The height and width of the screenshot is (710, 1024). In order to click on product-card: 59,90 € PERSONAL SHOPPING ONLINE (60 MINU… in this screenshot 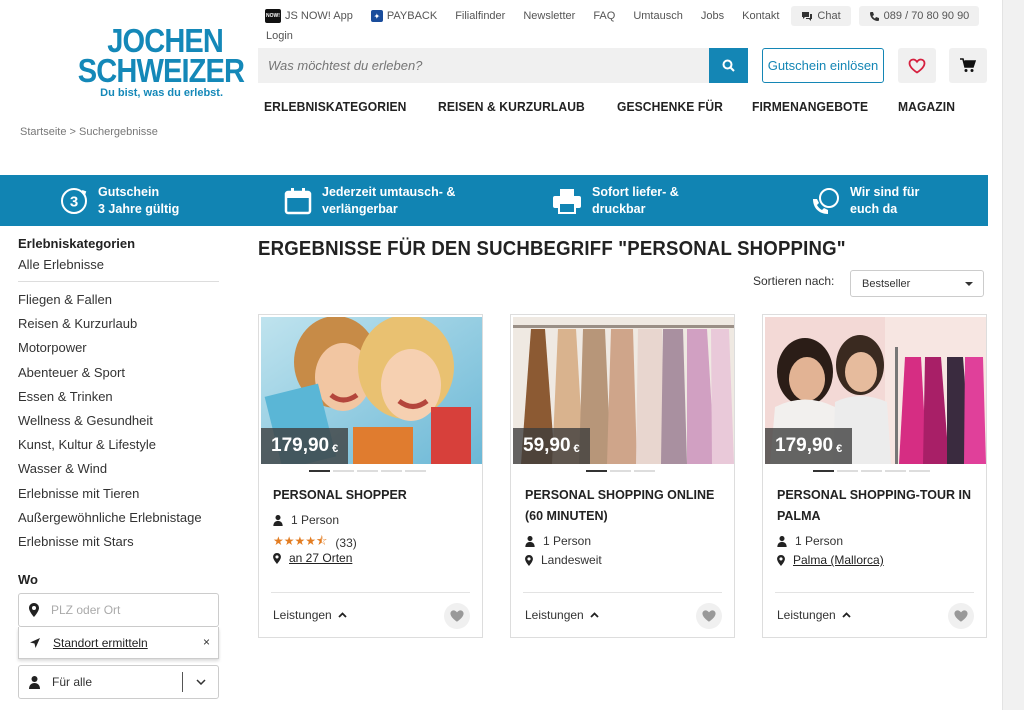, I will do `click(622, 476)`.